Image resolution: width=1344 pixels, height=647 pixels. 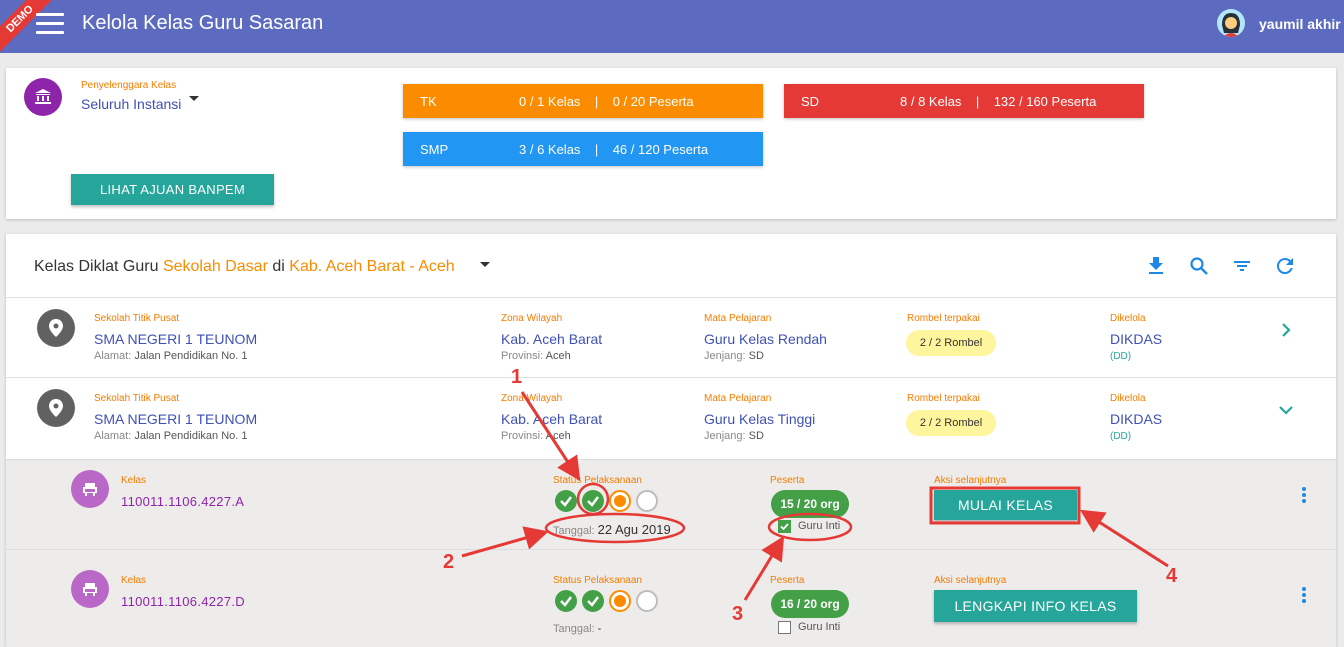 I want to click on region-caret-down-icon, so click(x=485, y=264).